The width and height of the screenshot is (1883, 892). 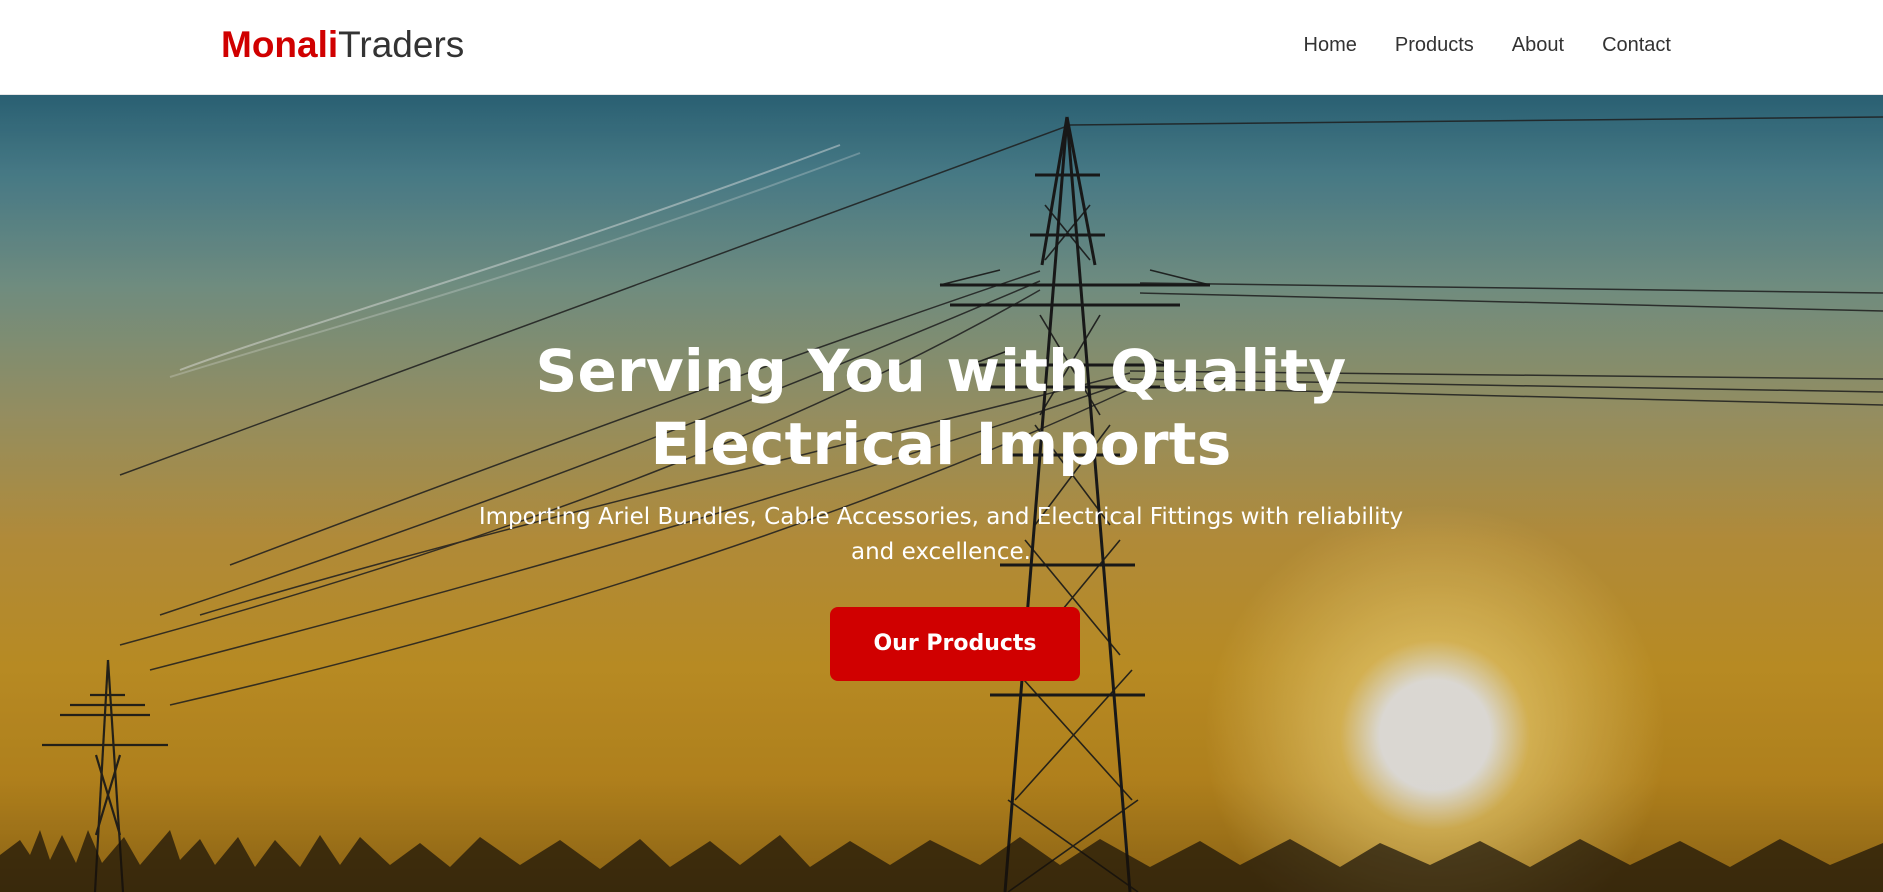 What do you see at coordinates (280, 44) in the screenshot?
I see `brand-primary-text: Monali` at bounding box center [280, 44].